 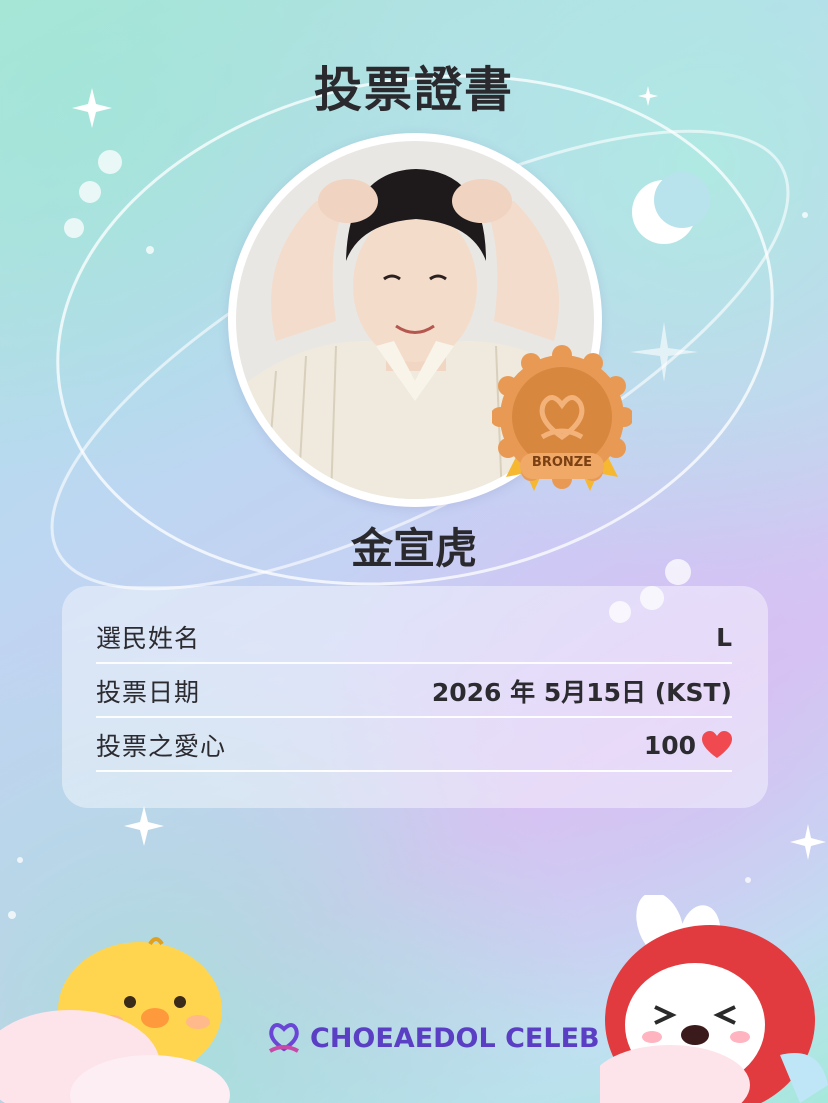 What do you see at coordinates (671, 208) in the screenshot?
I see `moon-icon` at bounding box center [671, 208].